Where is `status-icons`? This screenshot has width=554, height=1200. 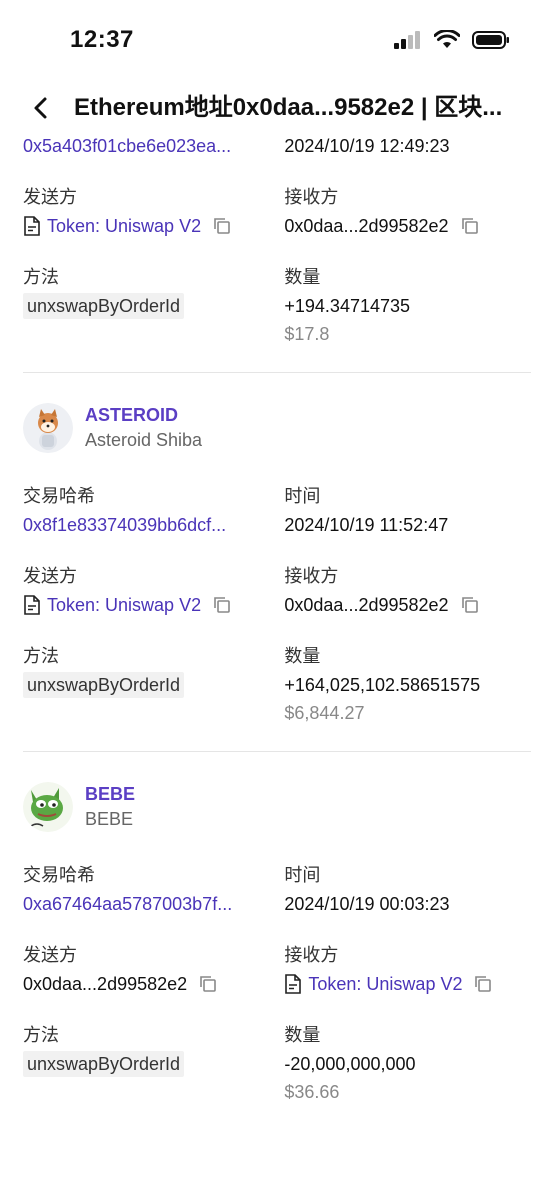
status-icons is located at coordinates (452, 40).